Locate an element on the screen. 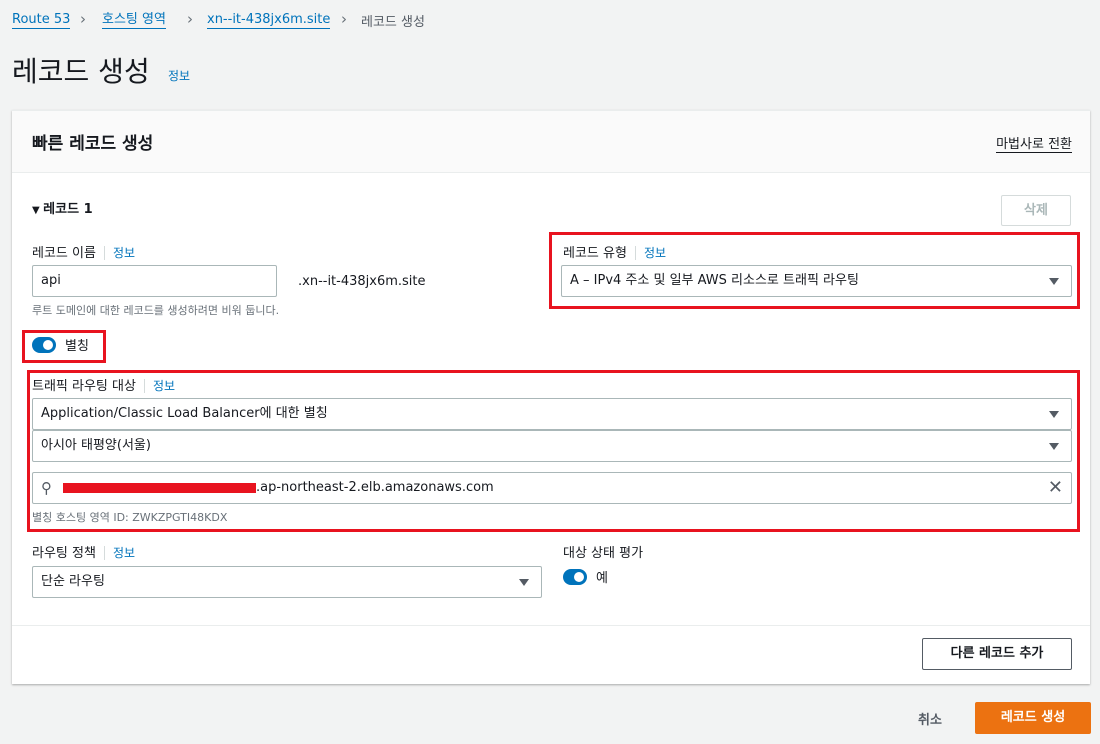 This screenshot has width=1100, height=744. switch-to-wizard-link: 마법사로 전환 is located at coordinates (1034, 143).